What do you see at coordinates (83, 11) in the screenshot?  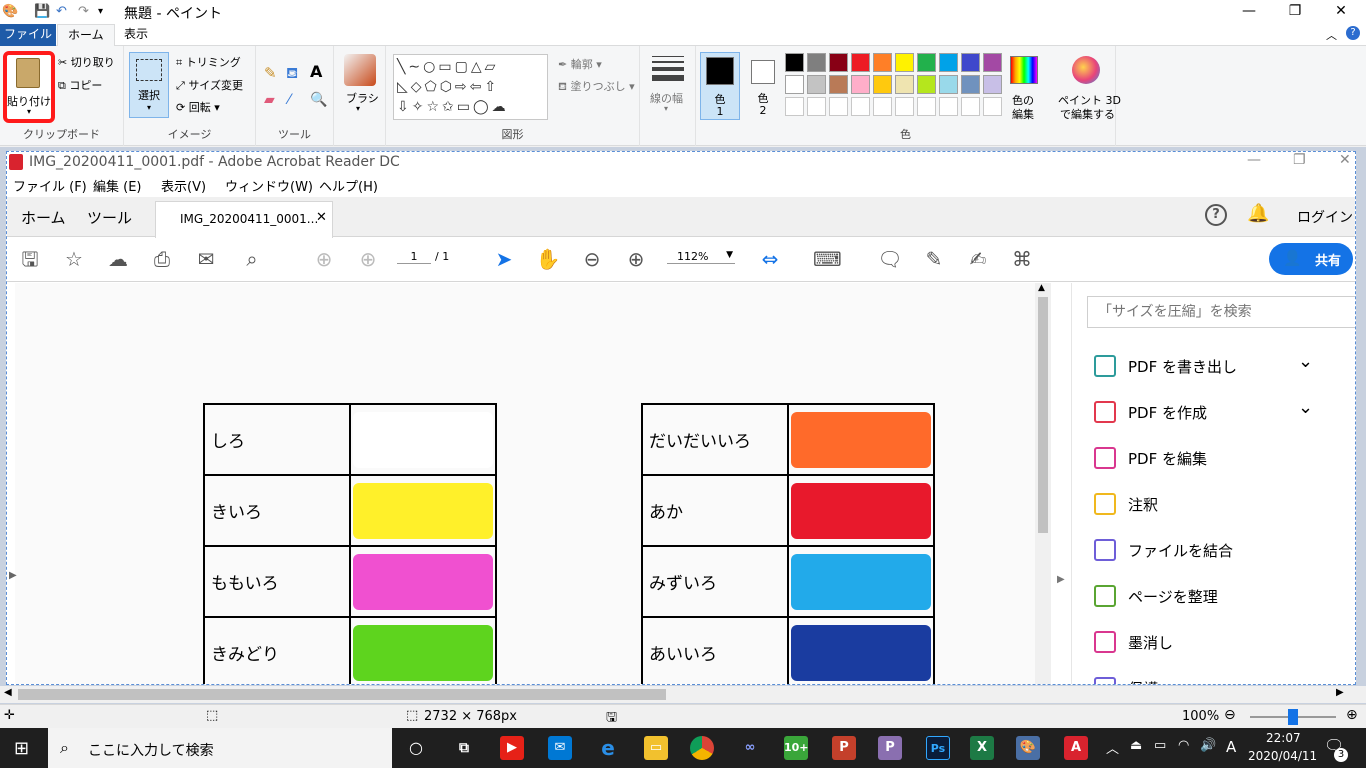 I see `redo-icon: ↷` at bounding box center [83, 11].